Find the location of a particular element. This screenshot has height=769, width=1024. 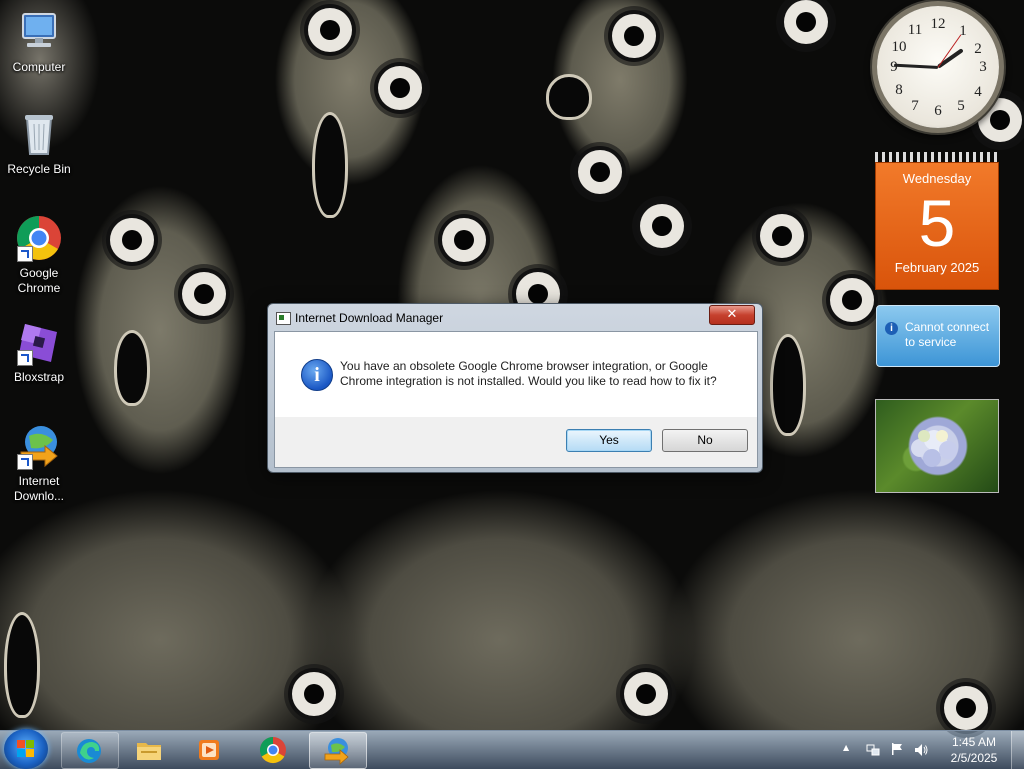

no-button: No is located at coordinates (705, 440).